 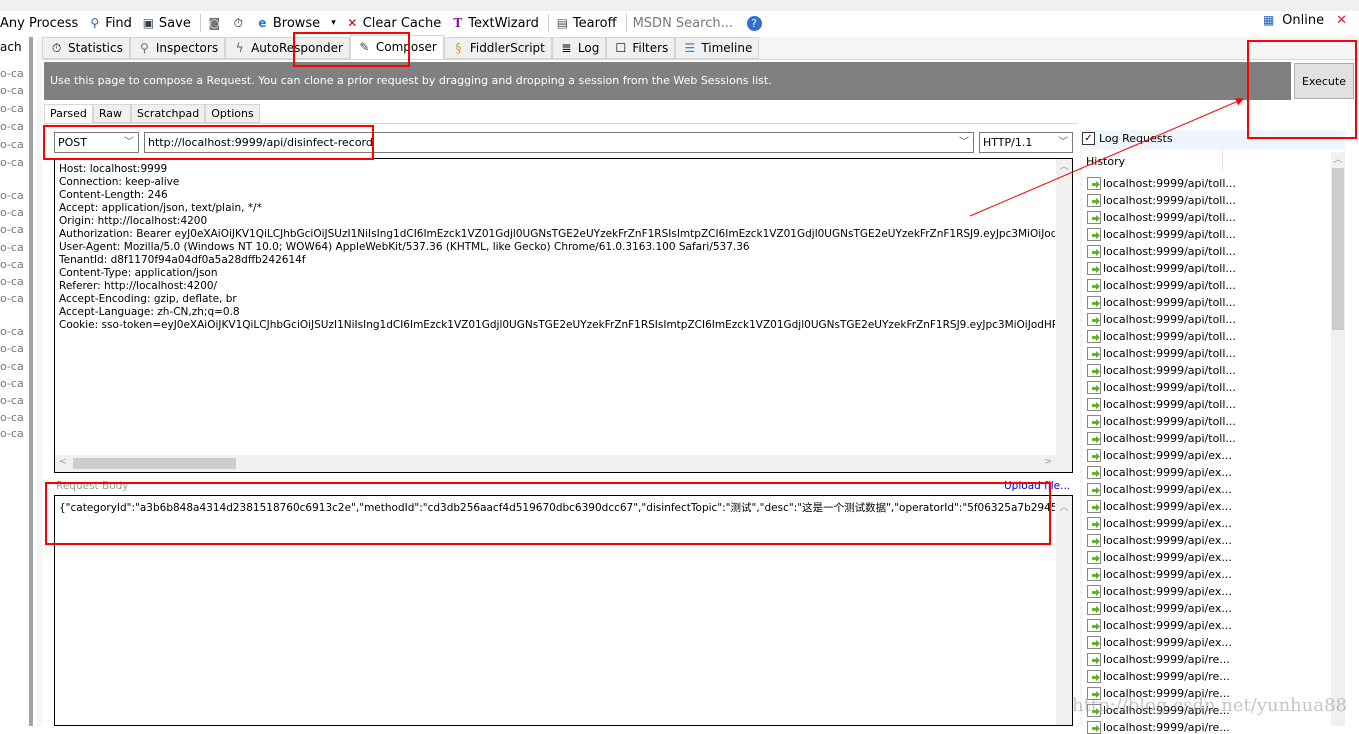 What do you see at coordinates (1338, 439) in the screenshot?
I see `history-scrollbar: ︿` at bounding box center [1338, 439].